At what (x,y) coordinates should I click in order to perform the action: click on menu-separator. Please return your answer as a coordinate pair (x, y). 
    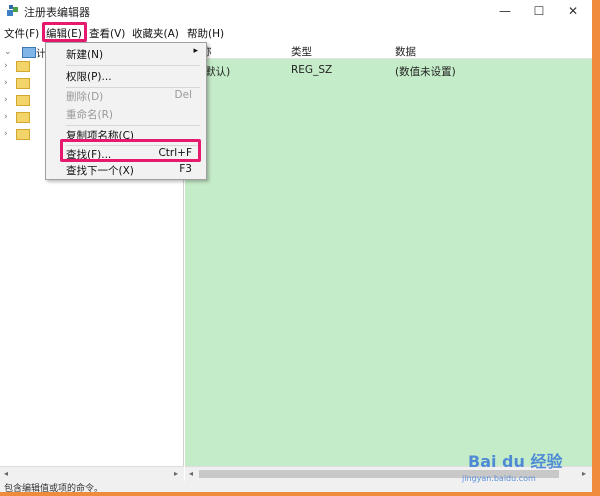
    Looking at the image, I should click on (133, 65).